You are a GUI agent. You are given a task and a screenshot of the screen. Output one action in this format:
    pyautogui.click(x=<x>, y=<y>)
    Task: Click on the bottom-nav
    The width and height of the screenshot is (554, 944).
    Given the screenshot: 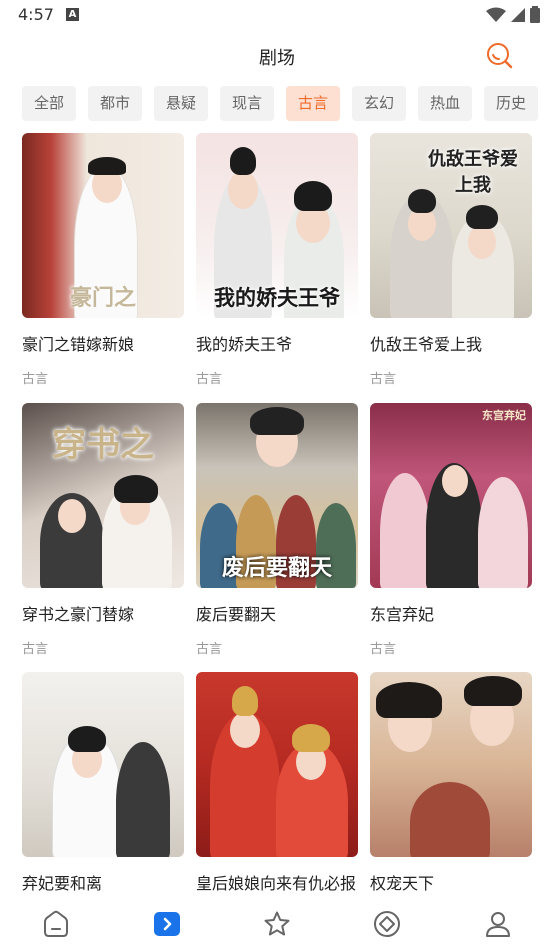 What is the action you would take?
    pyautogui.click(x=277, y=921)
    